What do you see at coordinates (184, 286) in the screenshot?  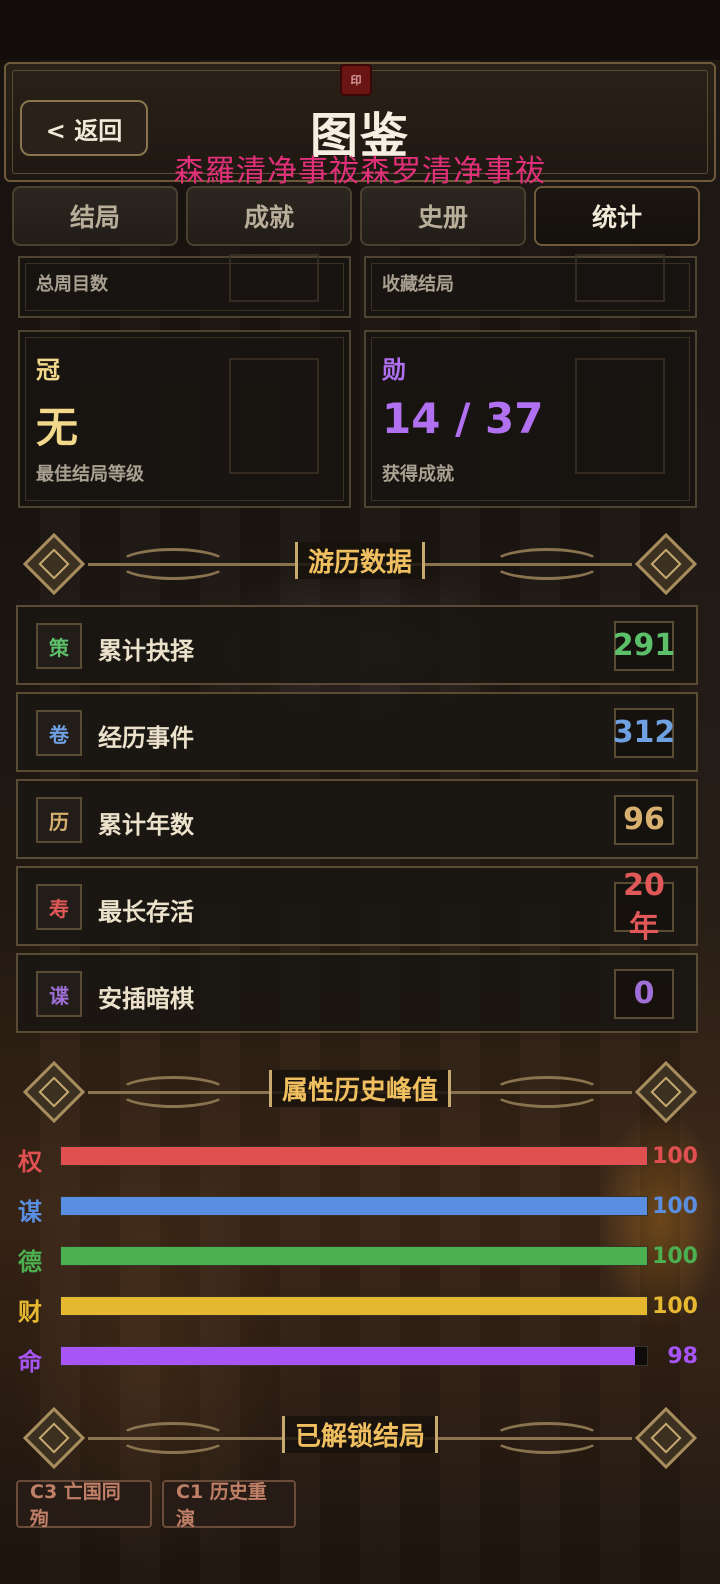 I see `stat-card-total-cycles: 总周目数` at bounding box center [184, 286].